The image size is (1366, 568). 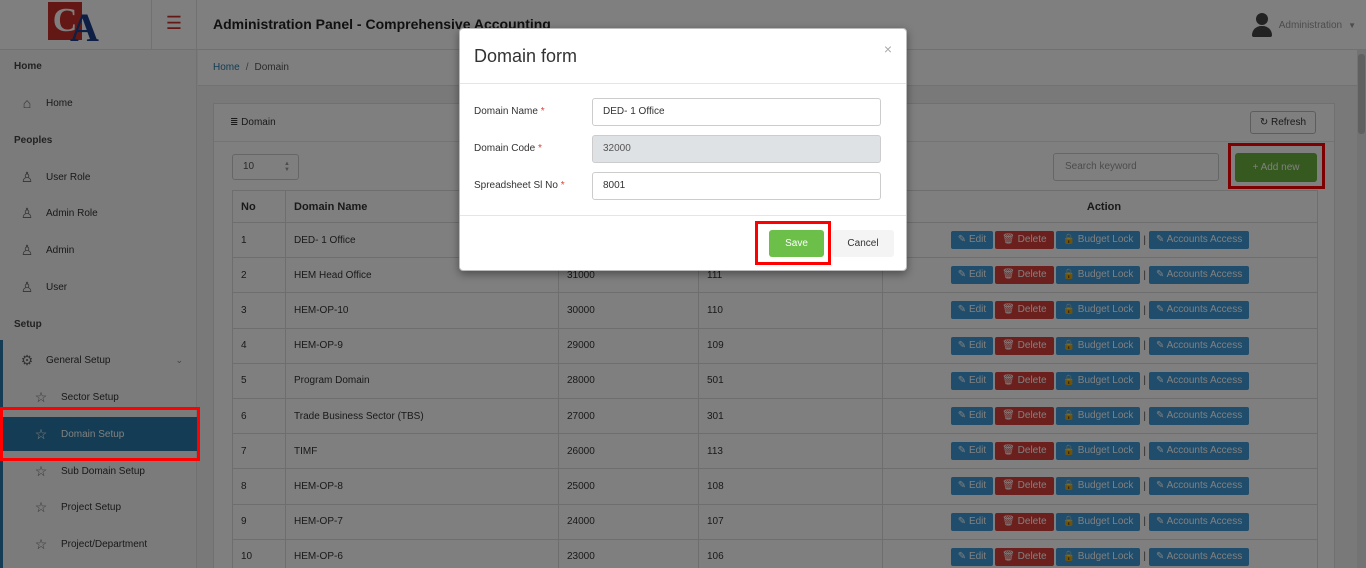 I want to click on highlight-save, so click(x=793, y=243).